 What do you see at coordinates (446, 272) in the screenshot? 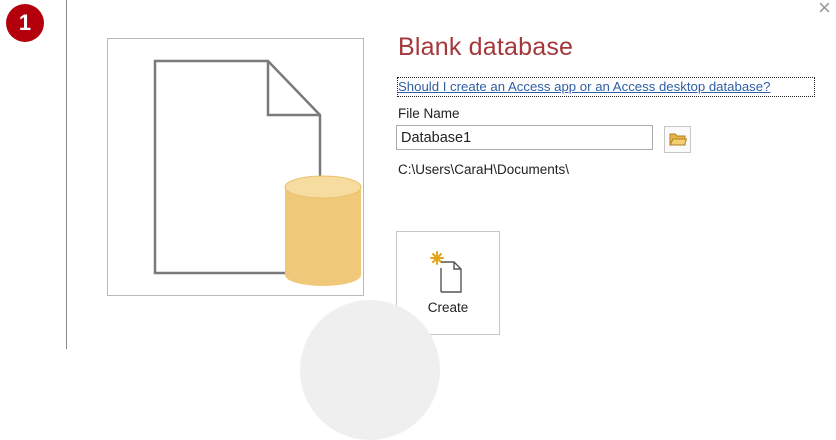
I see `new-document-icon` at bounding box center [446, 272].